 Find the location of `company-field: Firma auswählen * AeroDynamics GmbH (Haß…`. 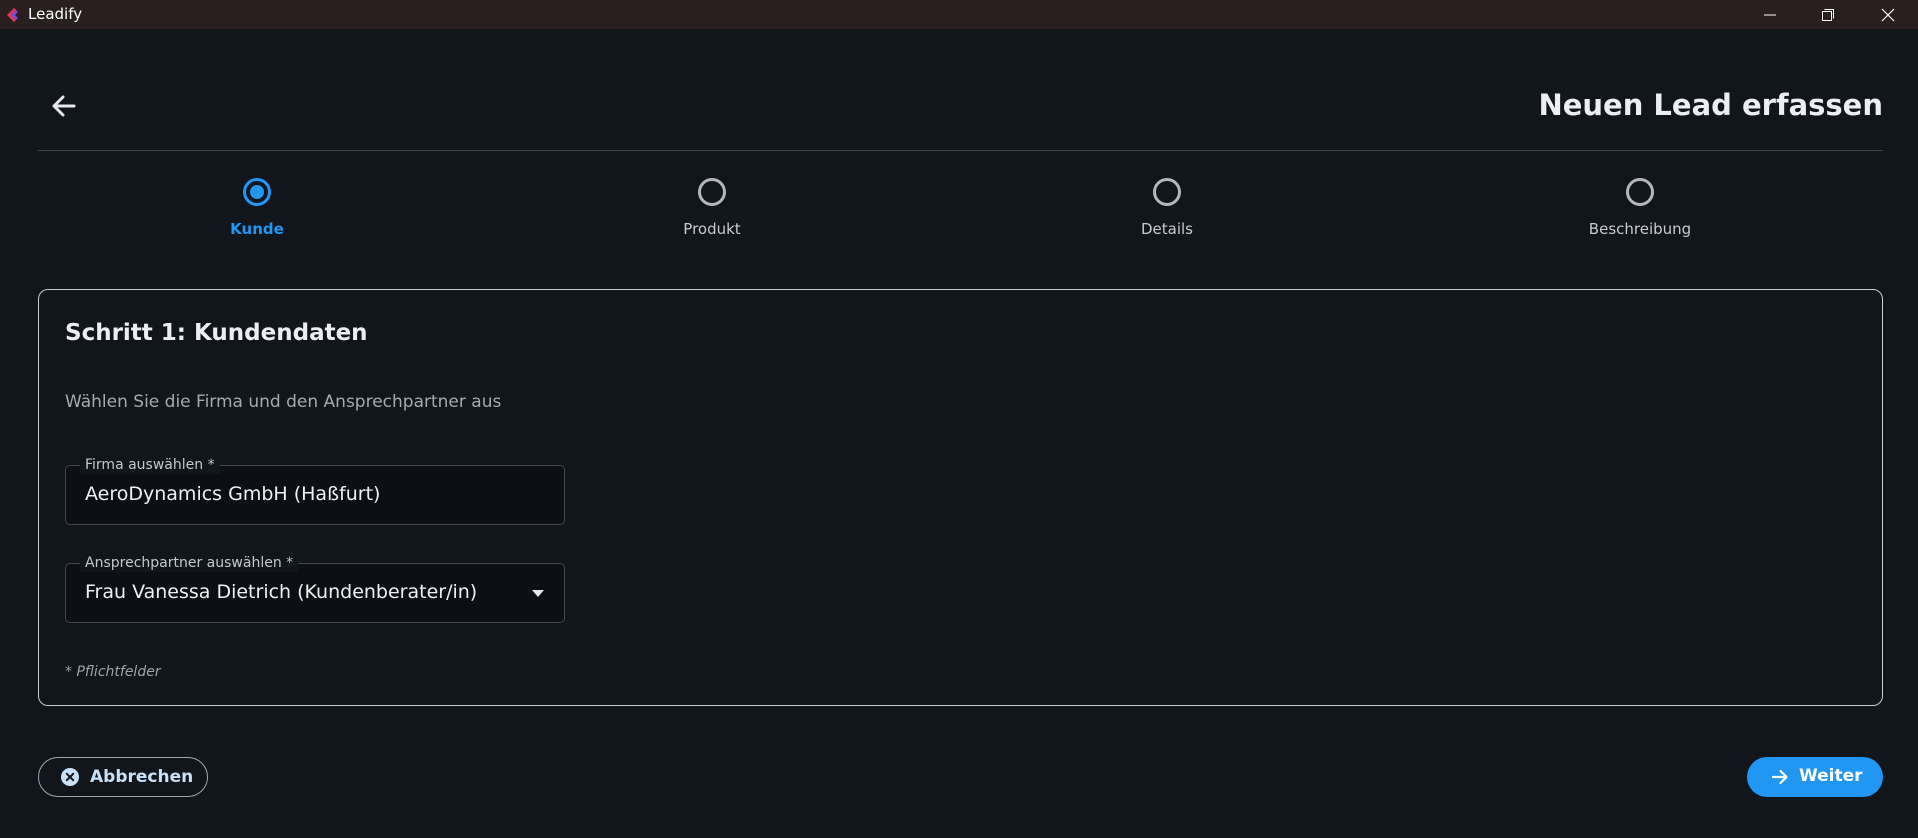

company-field: Firma auswählen * AeroDynamics GmbH (Haß… is located at coordinates (315, 490).